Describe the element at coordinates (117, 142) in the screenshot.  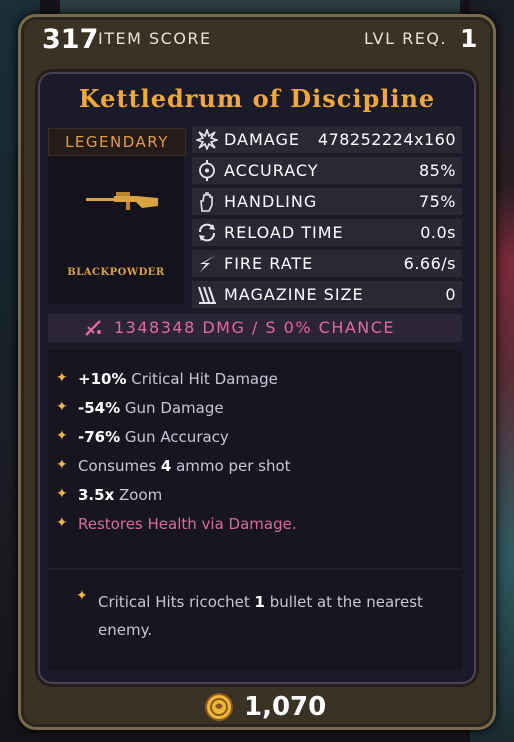
I see `rarity-badge: LEGENDARY` at that location.